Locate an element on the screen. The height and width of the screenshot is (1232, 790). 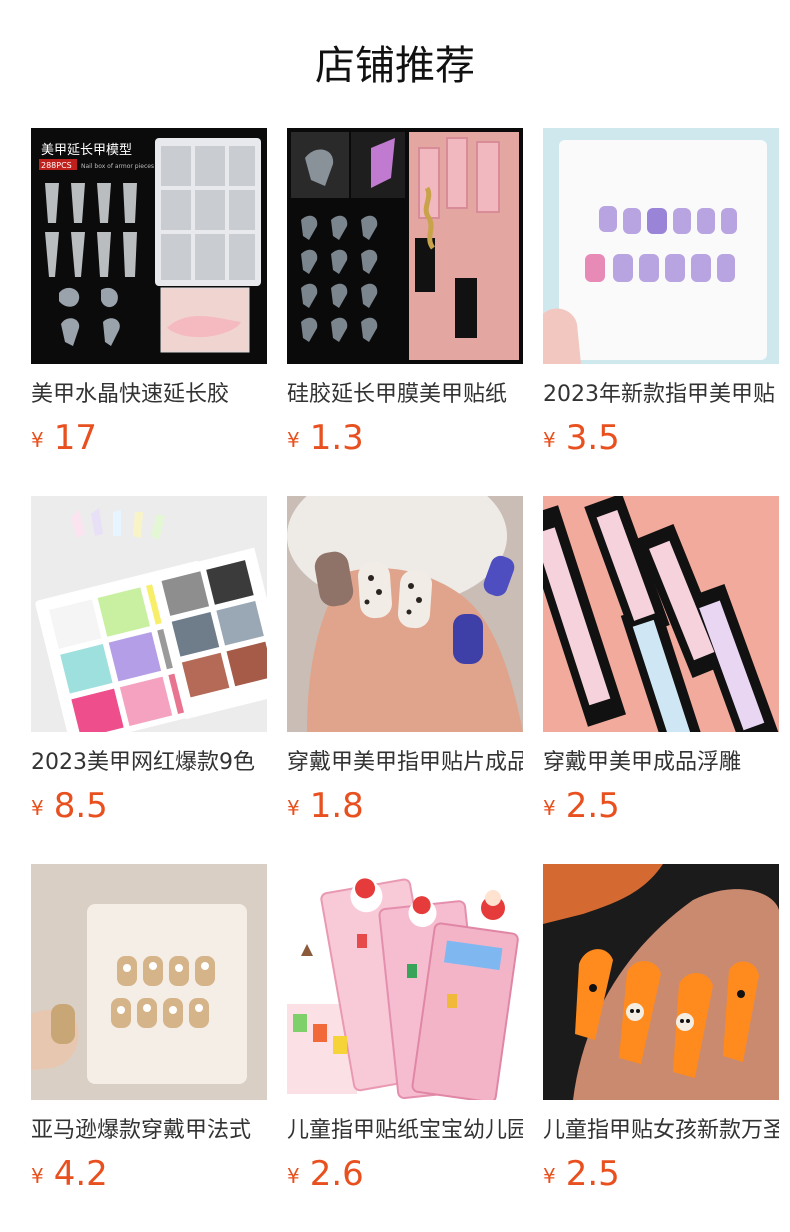
product-price: ¥1.3 is located at coordinates (325, 438).